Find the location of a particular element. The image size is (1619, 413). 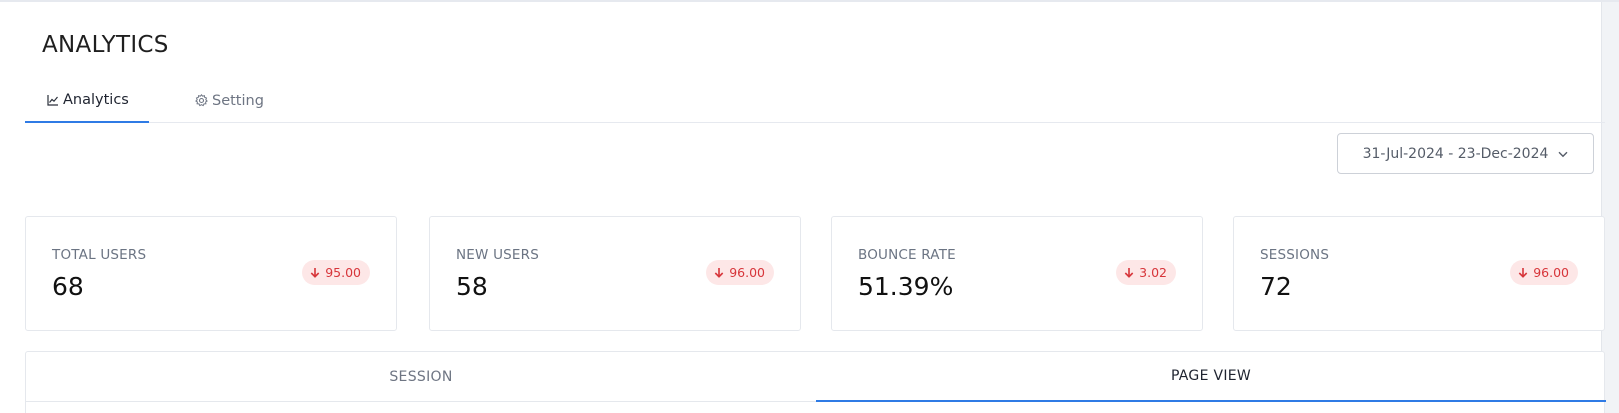

date-range-label: 31-Jul-2024 - 23-Dec-2024 is located at coordinates (1455, 153).